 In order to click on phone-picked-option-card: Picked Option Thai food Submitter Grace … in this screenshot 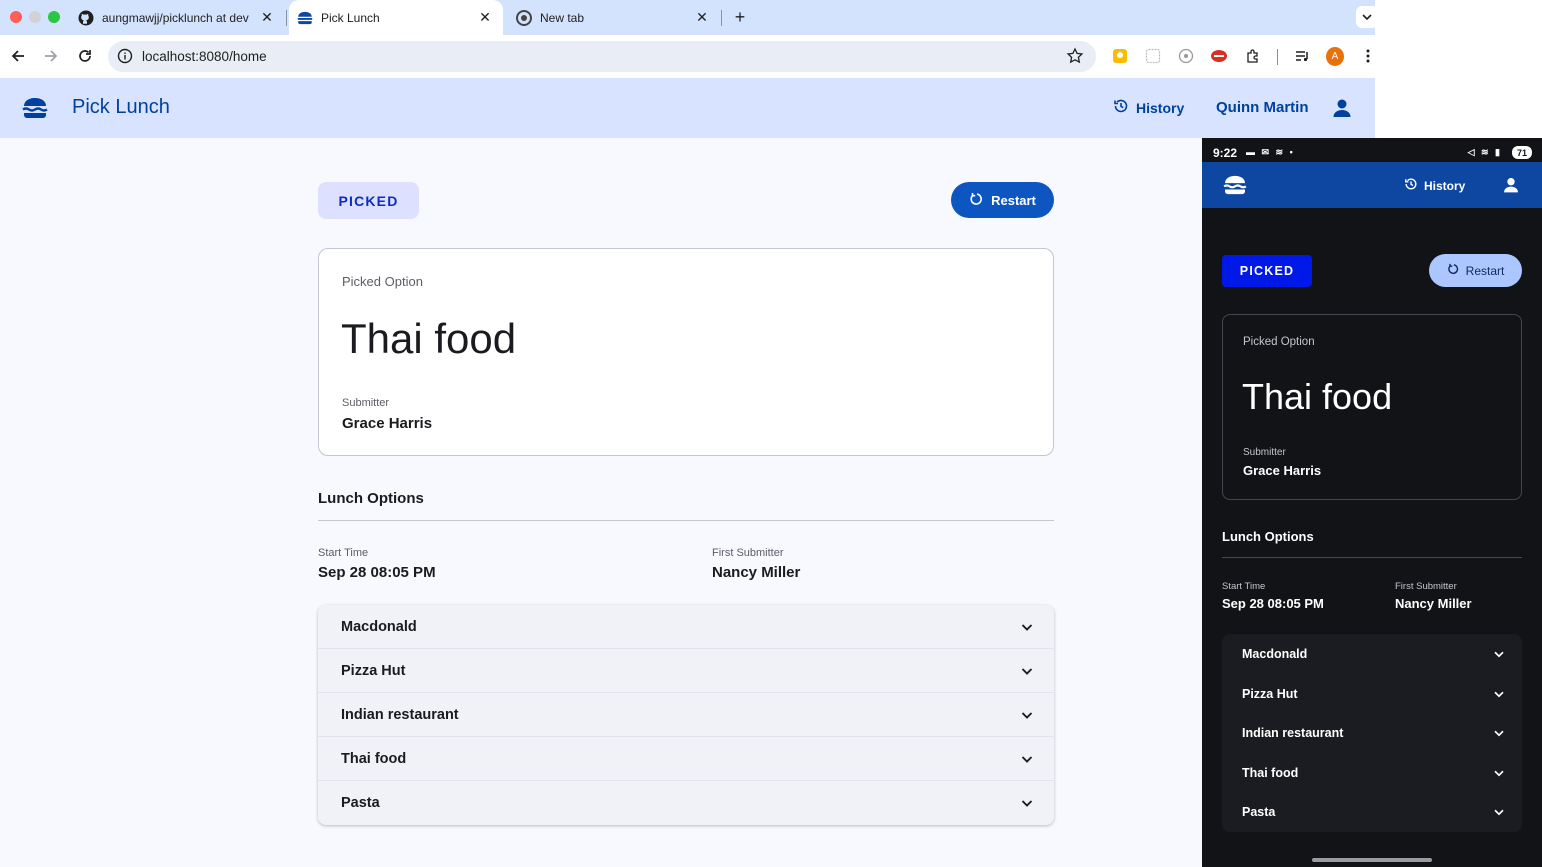, I will do `click(1372, 407)`.